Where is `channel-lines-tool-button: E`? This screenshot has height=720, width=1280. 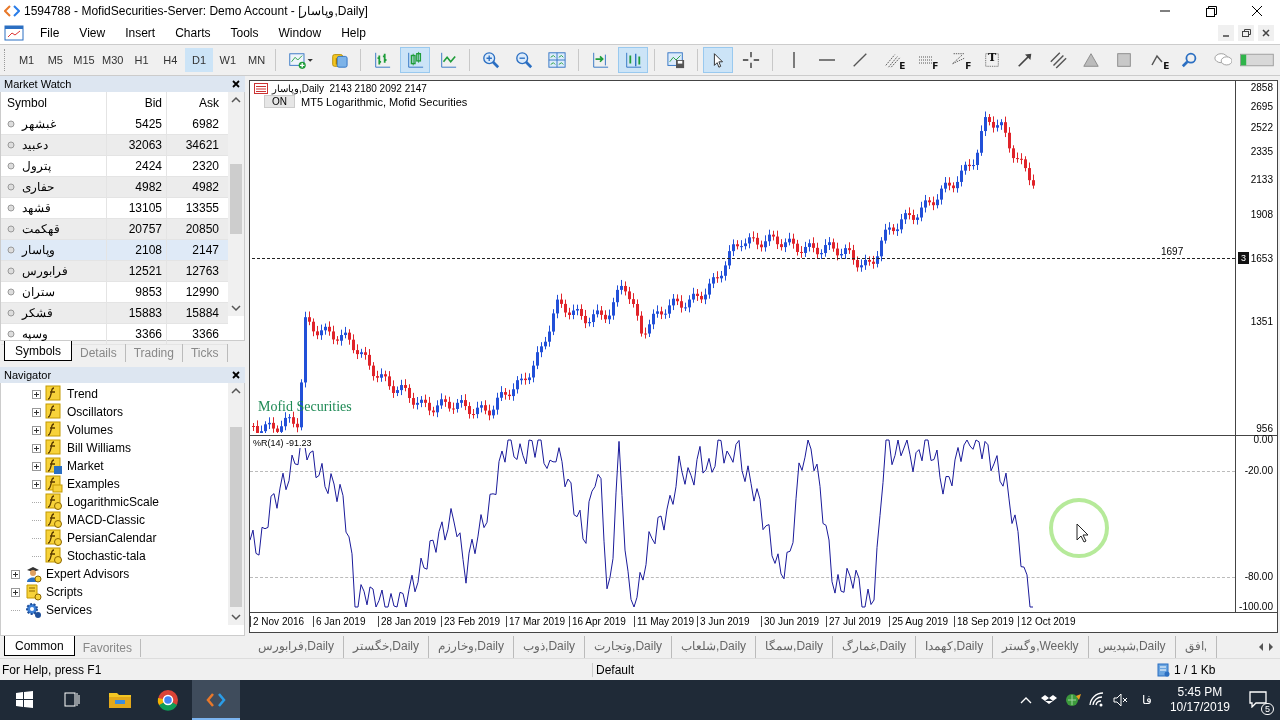
channel-lines-tool-button: E is located at coordinates (893, 60).